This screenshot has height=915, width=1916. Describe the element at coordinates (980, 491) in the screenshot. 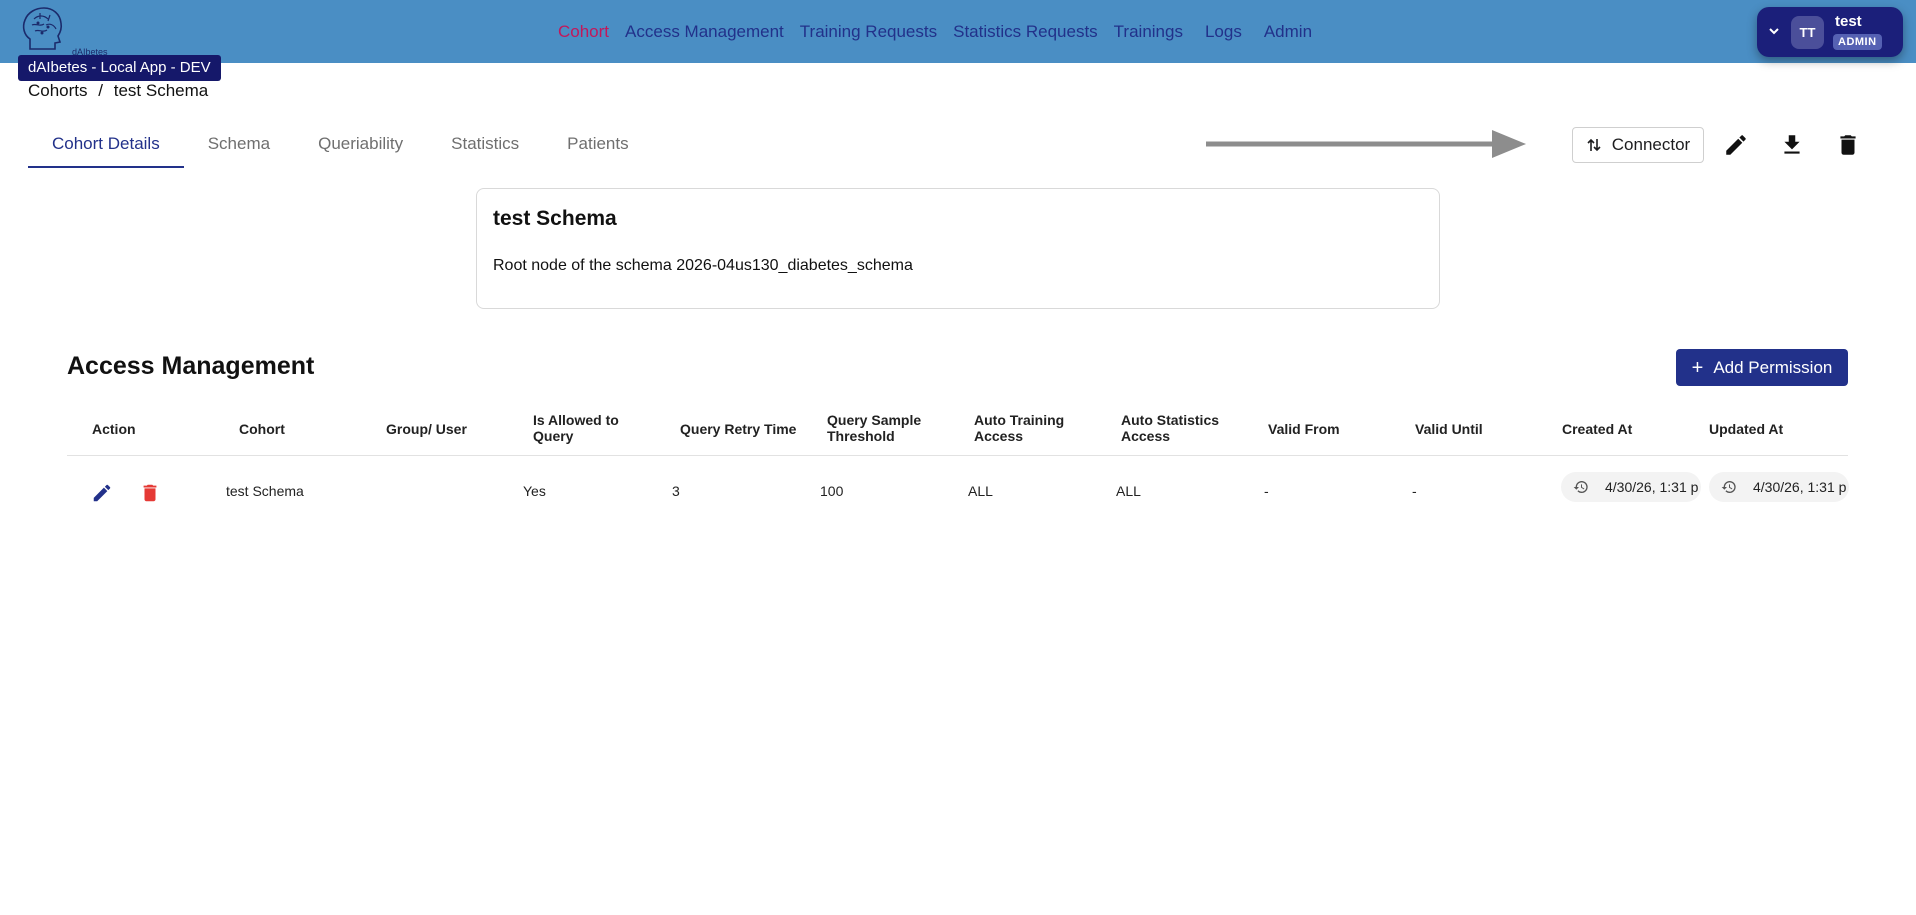

I see `cell-auto-training: ALL` at that location.